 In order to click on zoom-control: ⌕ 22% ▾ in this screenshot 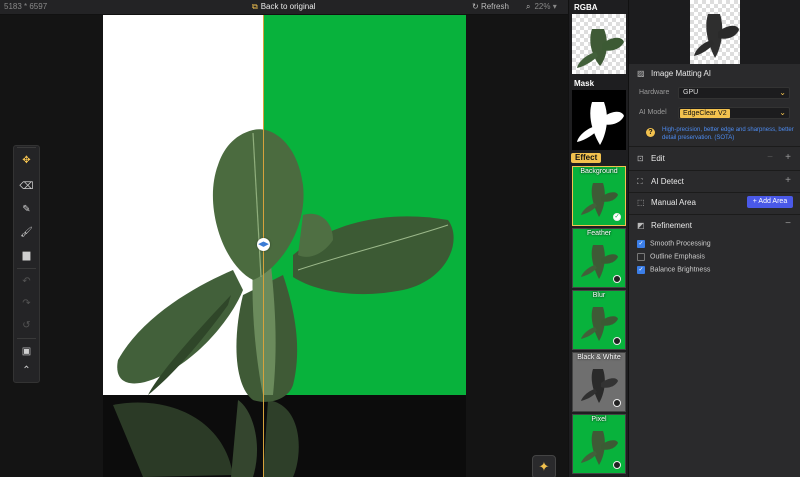, I will do `click(541, 7)`.